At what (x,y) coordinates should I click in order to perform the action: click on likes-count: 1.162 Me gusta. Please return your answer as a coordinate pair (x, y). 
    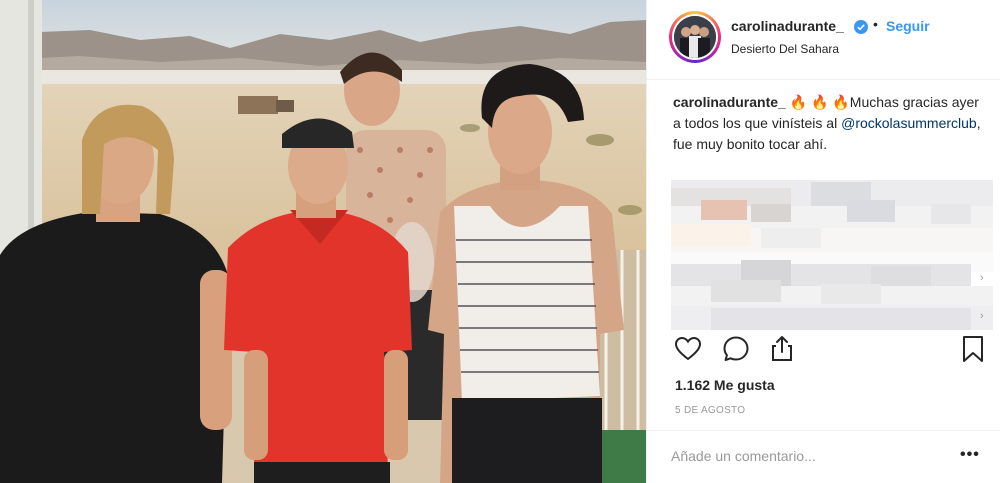
    Looking at the image, I should click on (725, 385).